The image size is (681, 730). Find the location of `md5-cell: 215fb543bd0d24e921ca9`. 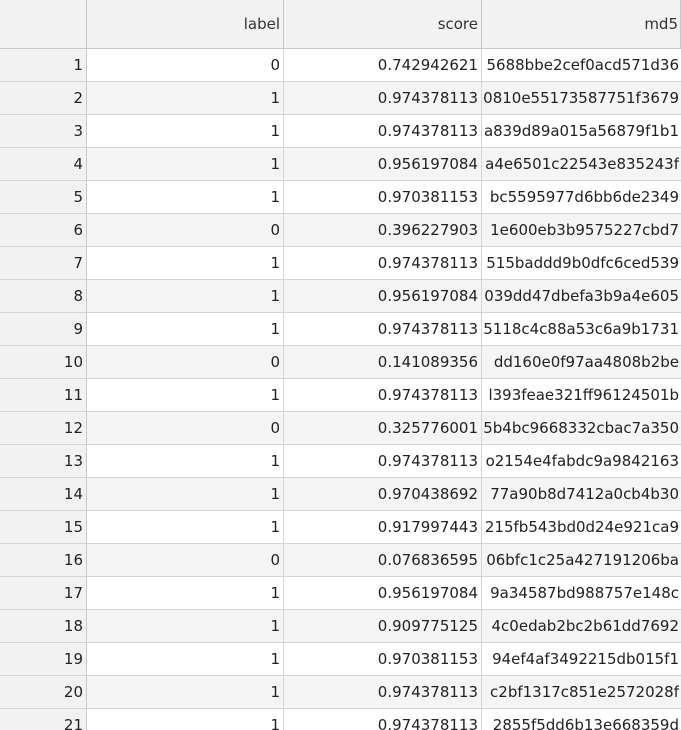

md5-cell: 215fb543bd0d24e921ca9 is located at coordinates (581, 527).